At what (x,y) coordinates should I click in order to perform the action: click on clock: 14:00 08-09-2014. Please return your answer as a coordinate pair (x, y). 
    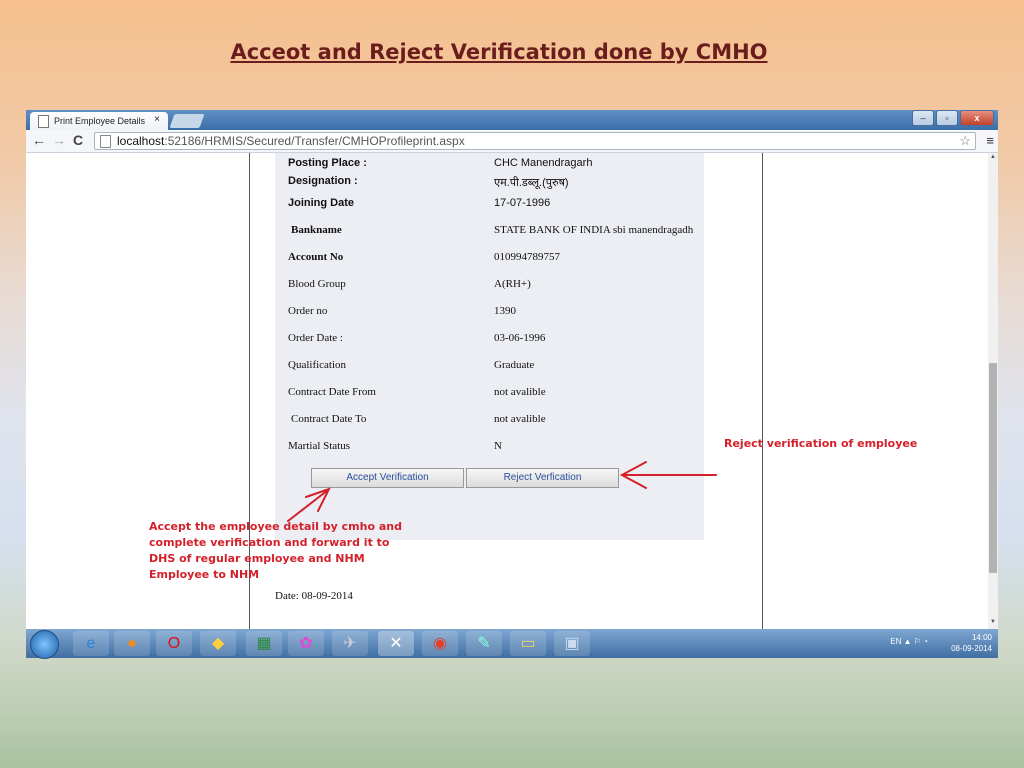
    Looking at the image, I should click on (971, 643).